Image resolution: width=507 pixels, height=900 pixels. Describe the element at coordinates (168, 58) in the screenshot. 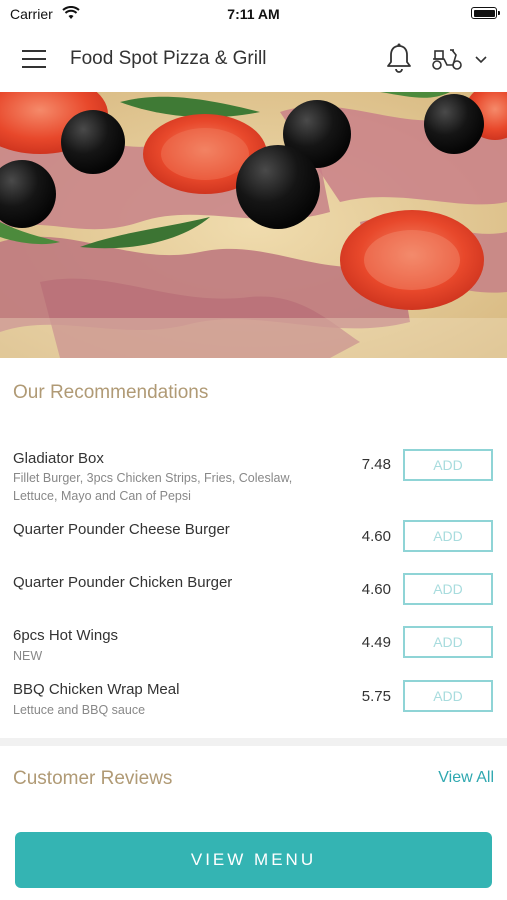

I see `restaurant-title: Food Spot Pizza & Grill` at that location.